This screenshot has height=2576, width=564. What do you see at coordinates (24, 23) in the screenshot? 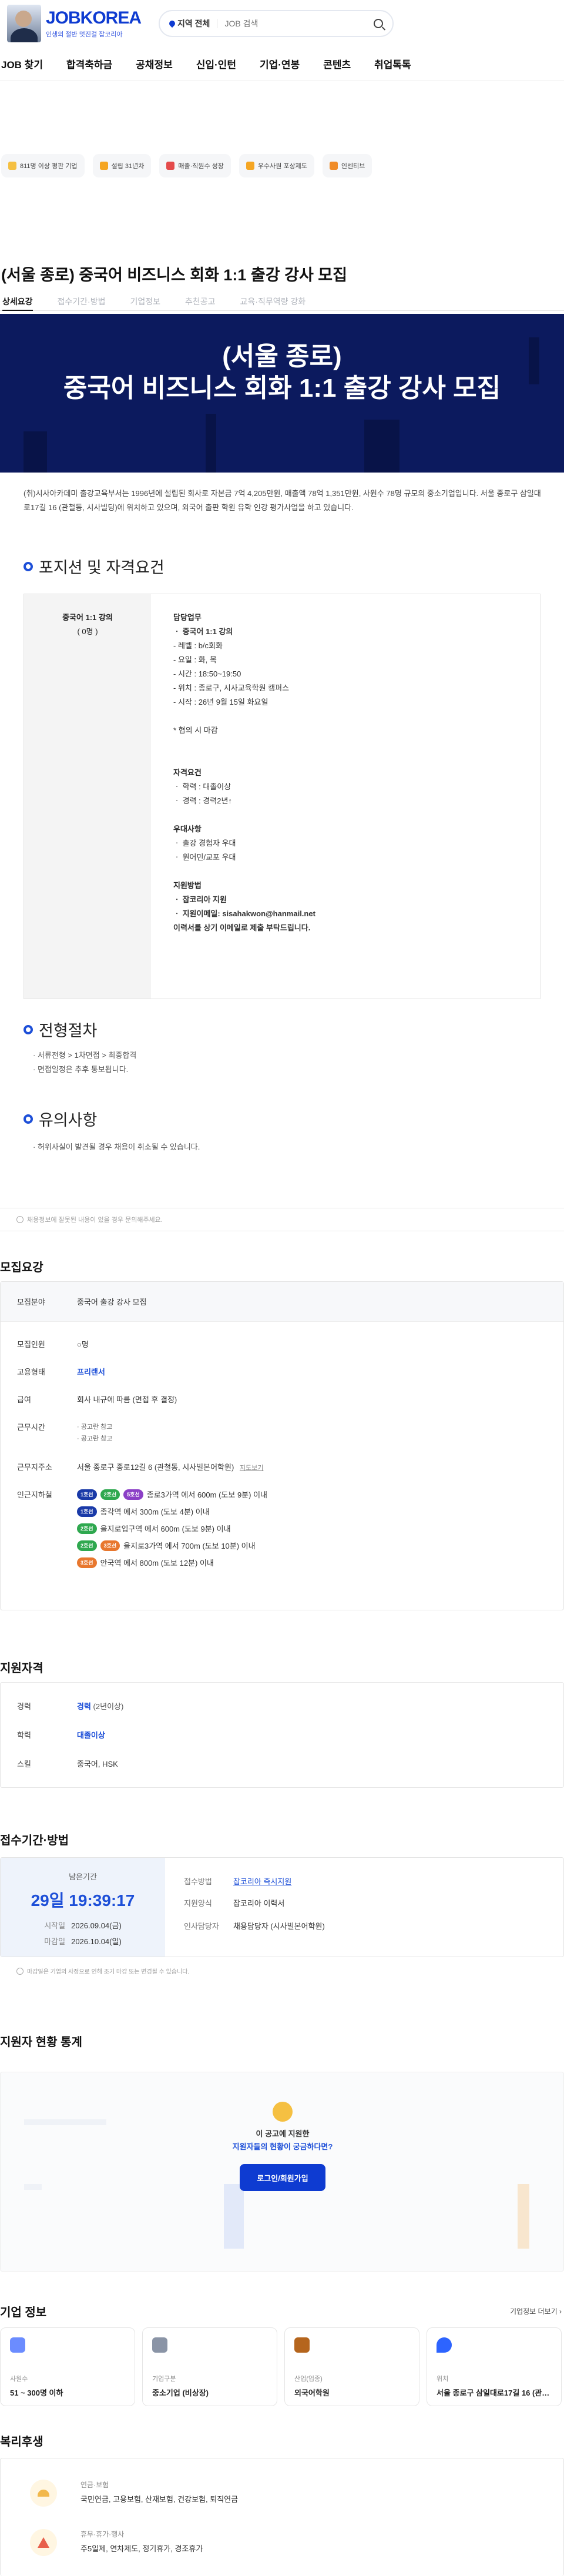
I see `logo-avatar` at bounding box center [24, 23].